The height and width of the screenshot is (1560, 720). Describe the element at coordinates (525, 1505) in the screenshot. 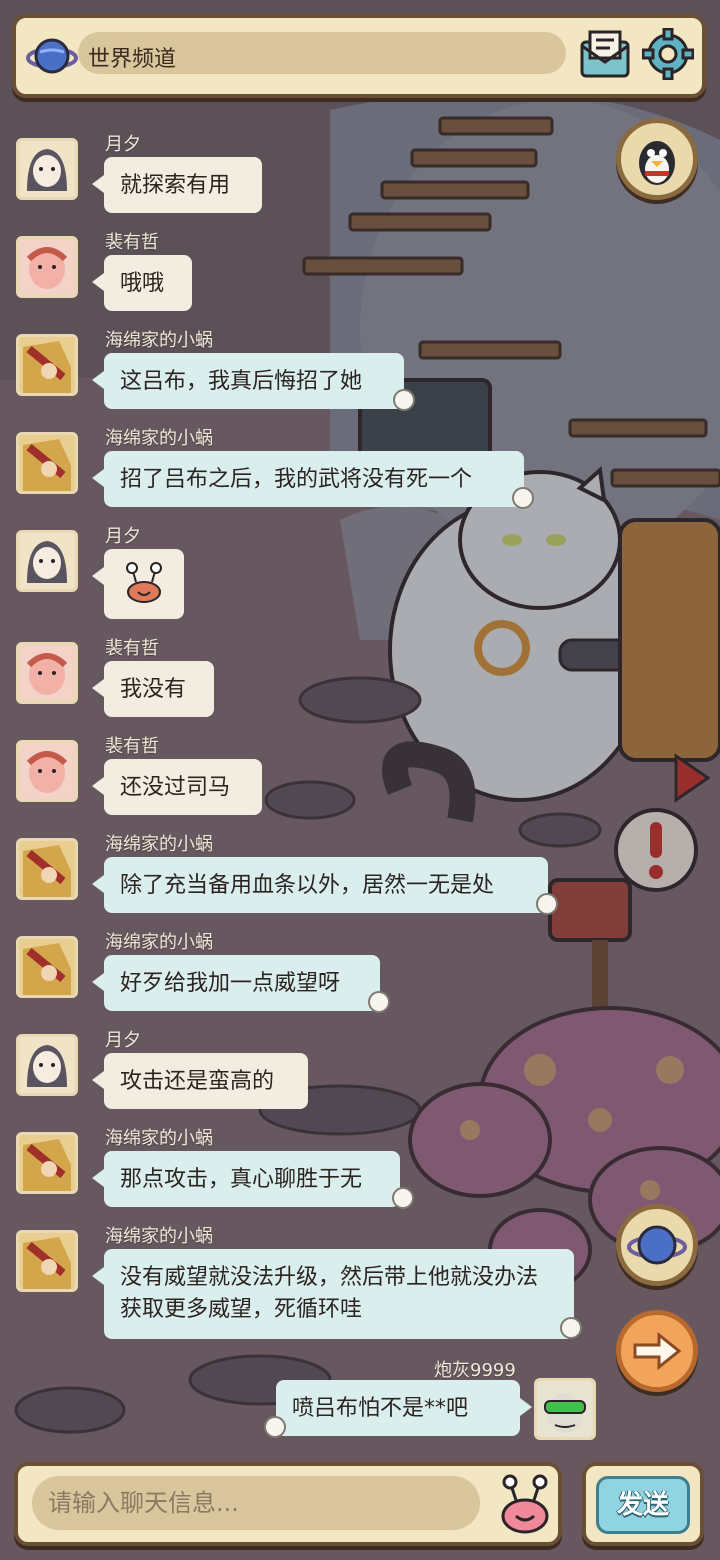

I see `emoji-snail-icon` at that location.